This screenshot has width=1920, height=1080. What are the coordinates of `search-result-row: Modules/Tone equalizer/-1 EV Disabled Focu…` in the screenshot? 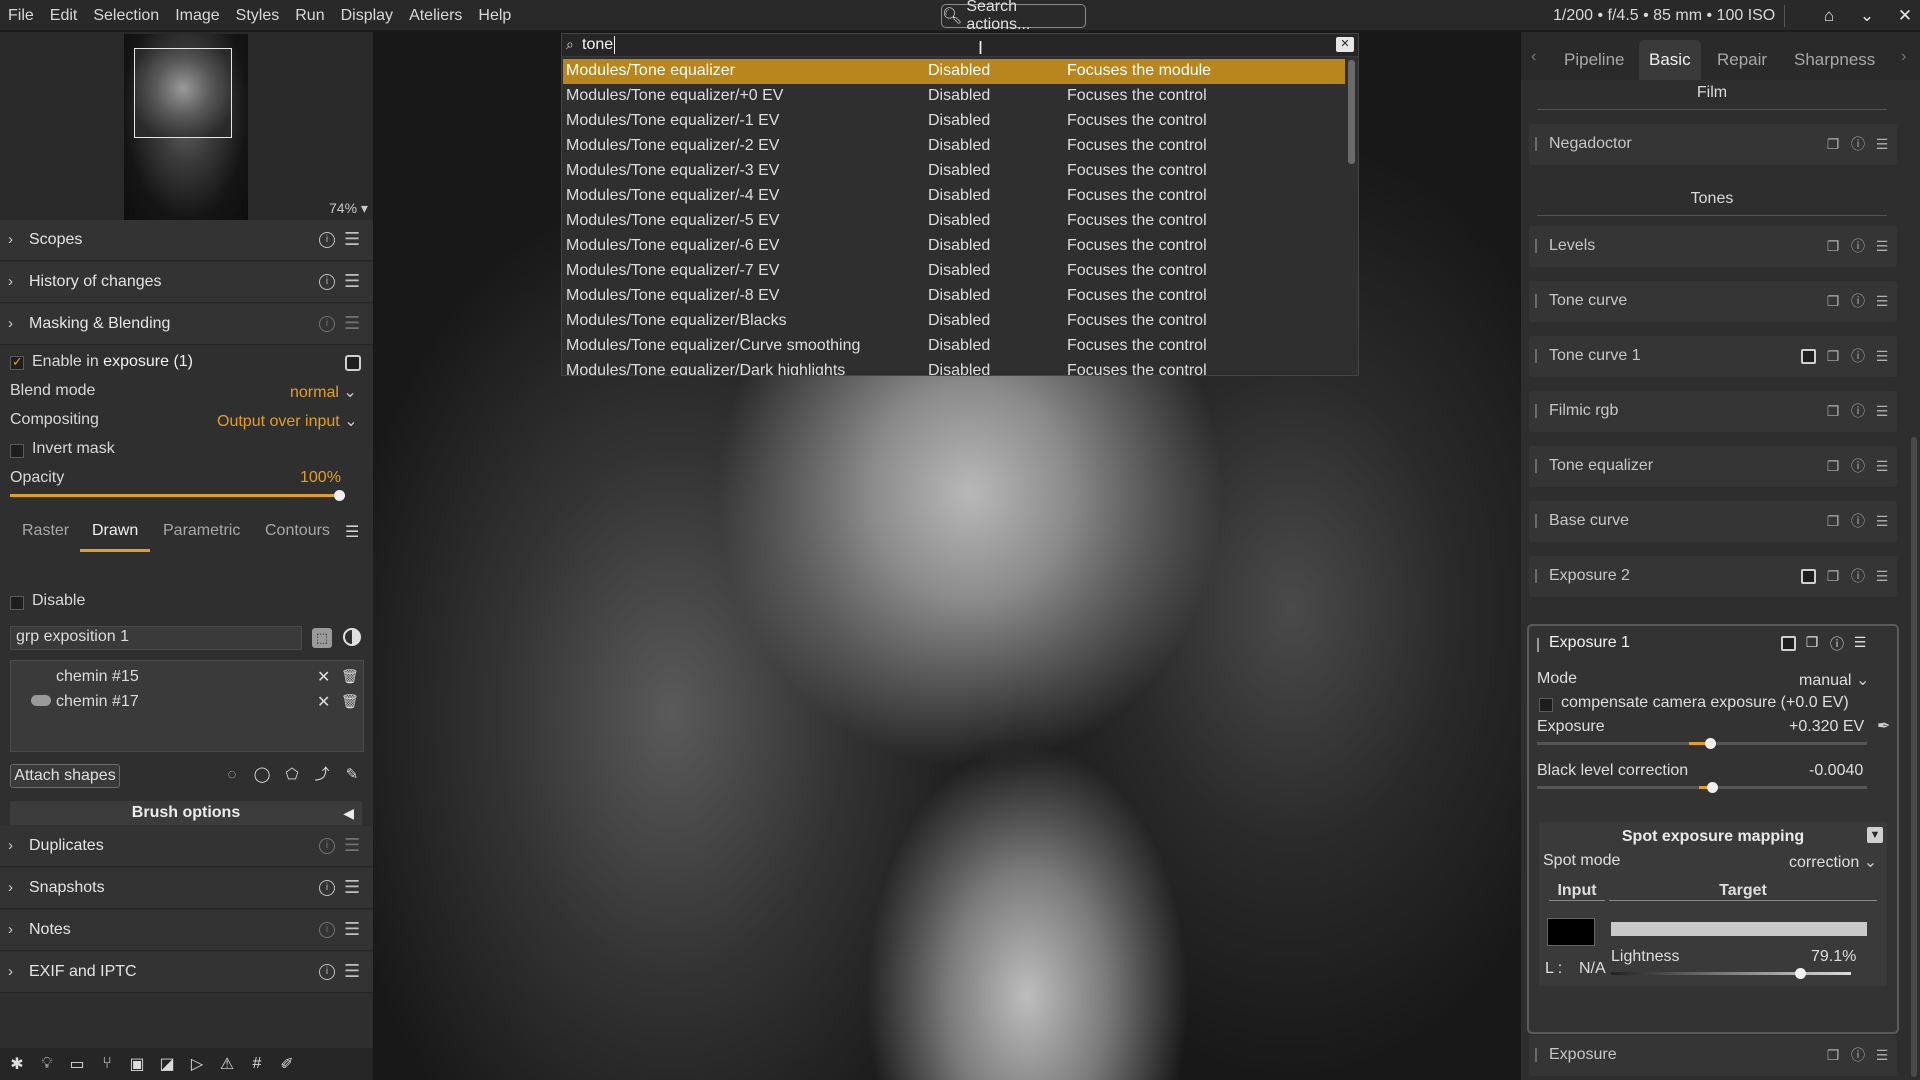 It's located at (954, 121).